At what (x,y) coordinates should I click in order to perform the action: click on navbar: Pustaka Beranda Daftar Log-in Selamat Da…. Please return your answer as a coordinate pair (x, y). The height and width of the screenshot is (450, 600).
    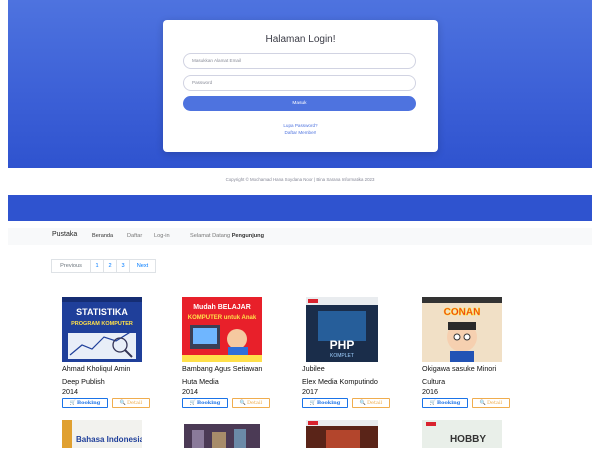
    Looking at the image, I should click on (300, 236).